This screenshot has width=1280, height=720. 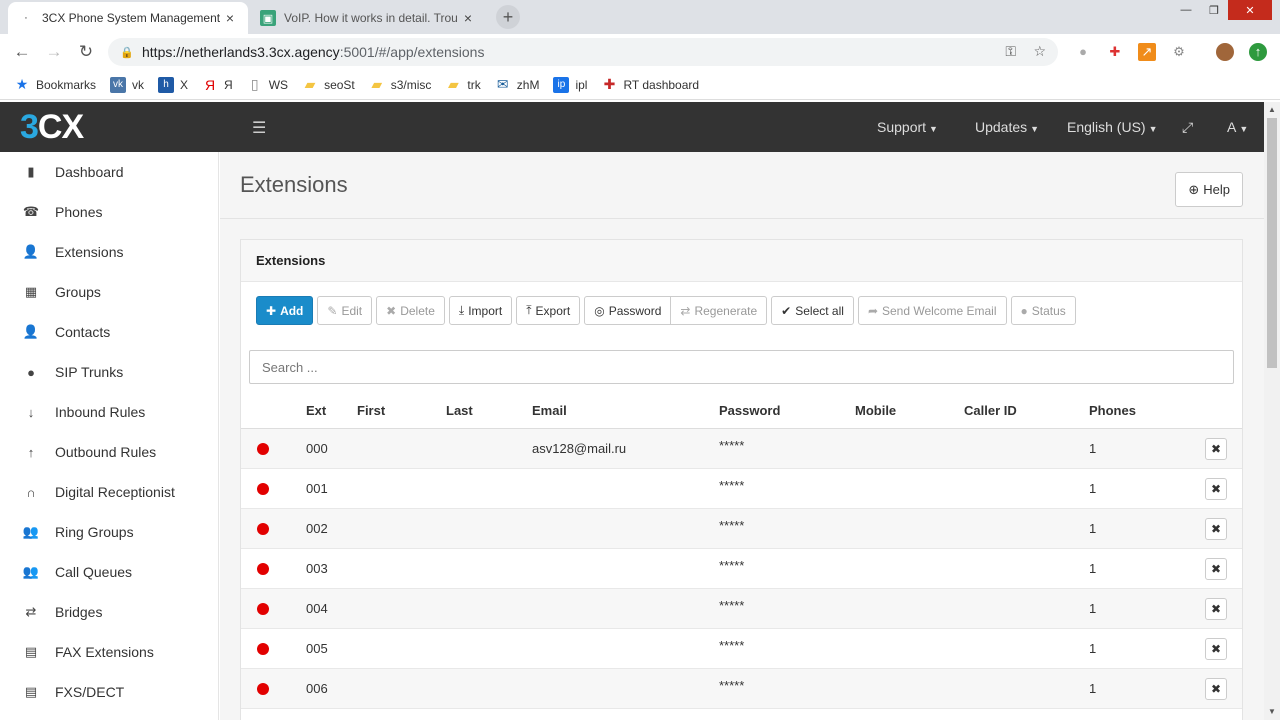 What do you see at coordinates (371, 410) in the screenshot?
I see `col-first: First` at bounding box center [371, 410].